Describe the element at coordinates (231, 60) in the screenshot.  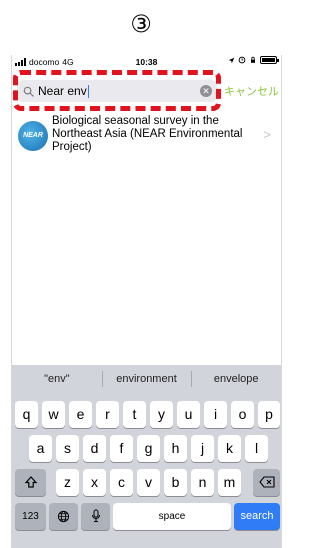
I see `location-arrow-icon` at that location.